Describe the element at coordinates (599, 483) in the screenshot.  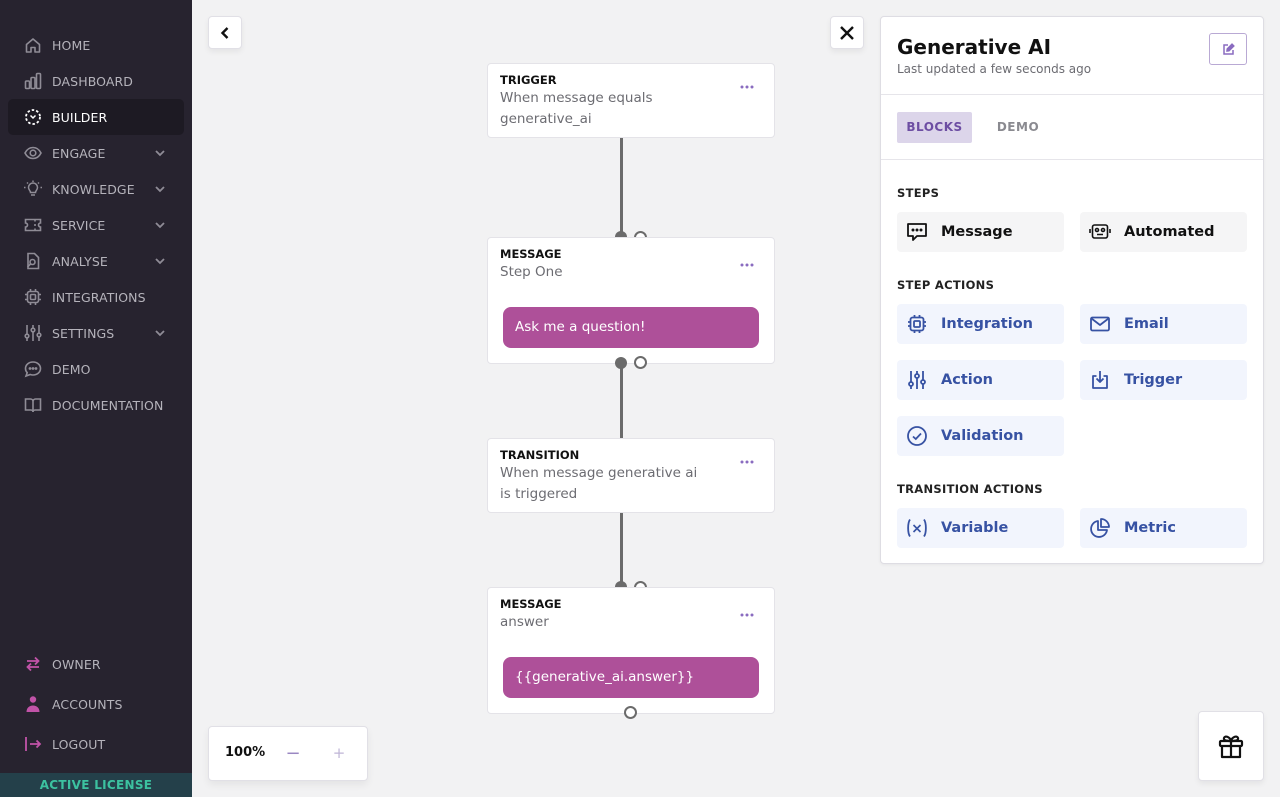
I see `node-description: When message generative ai is triggered` at that location.